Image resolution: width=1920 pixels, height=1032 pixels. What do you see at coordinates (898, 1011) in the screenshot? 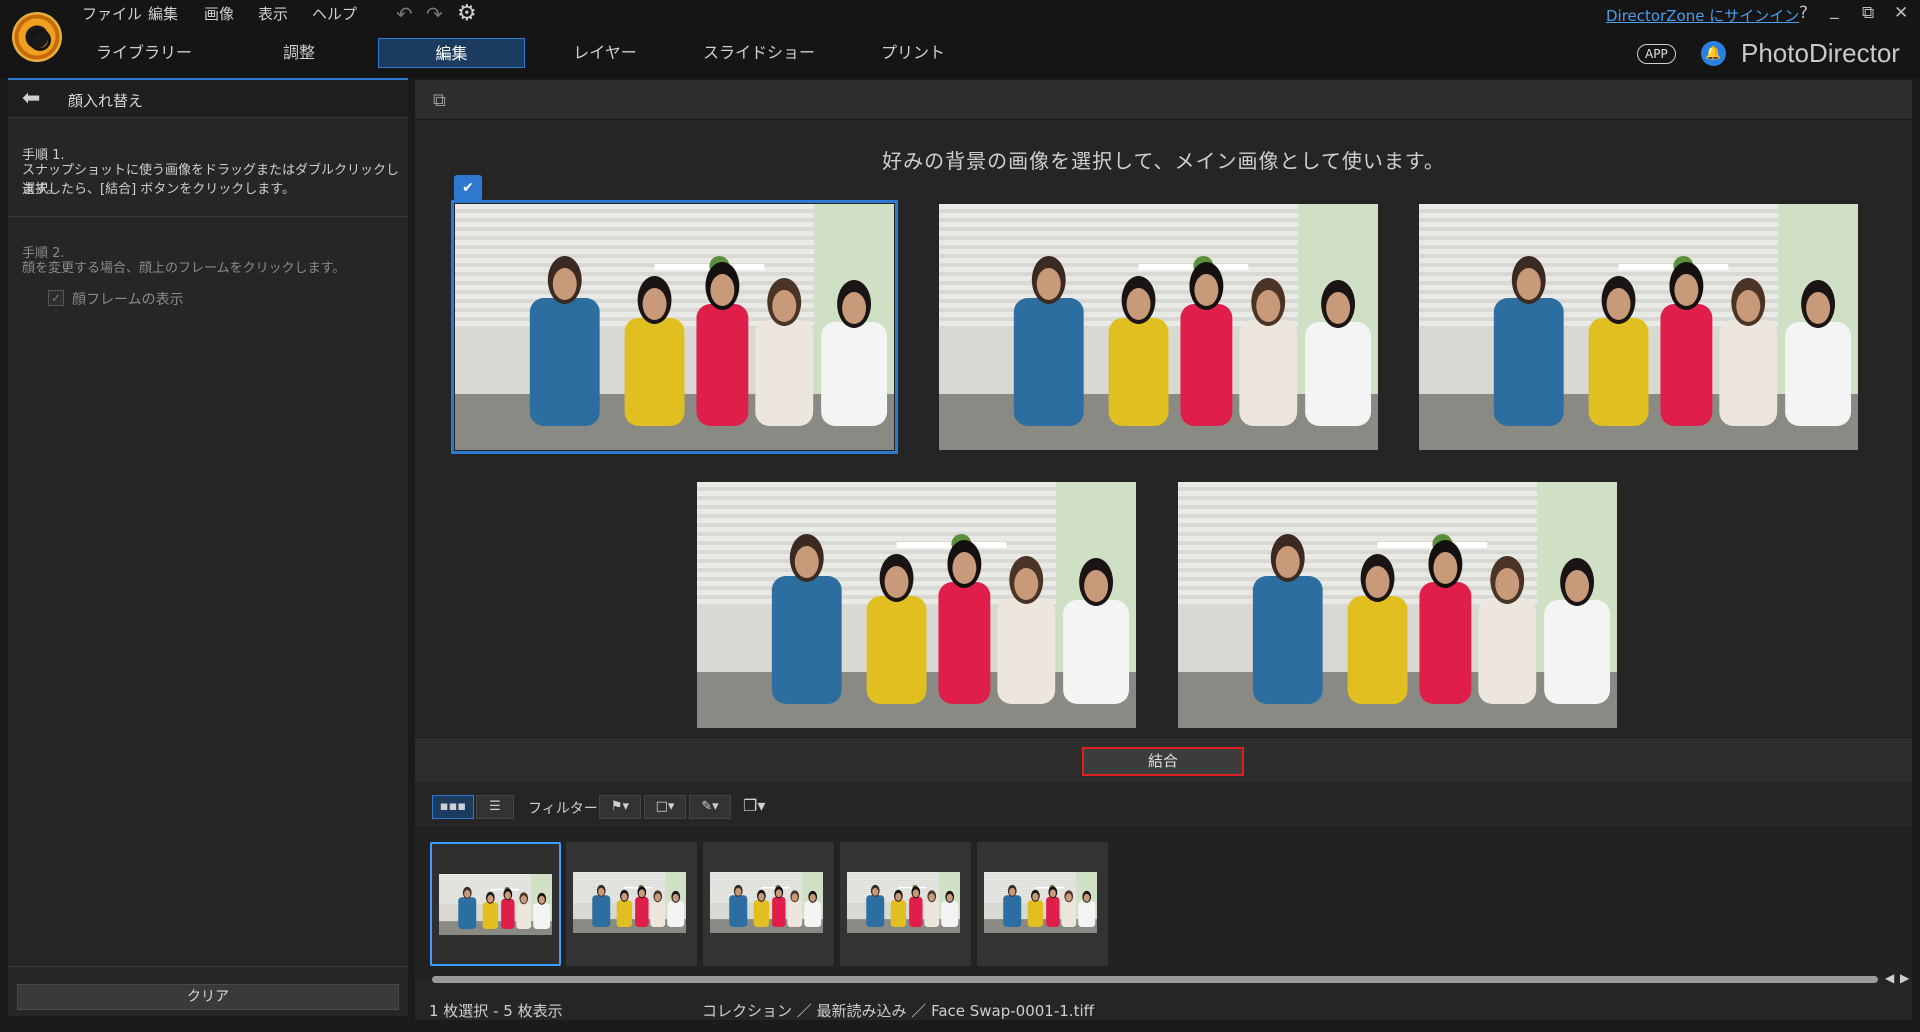
I see `file-path: コレクション ／ 最新読み込み ／ Face Swap-0001-1.tiff` at bounding box center [898, 1011].